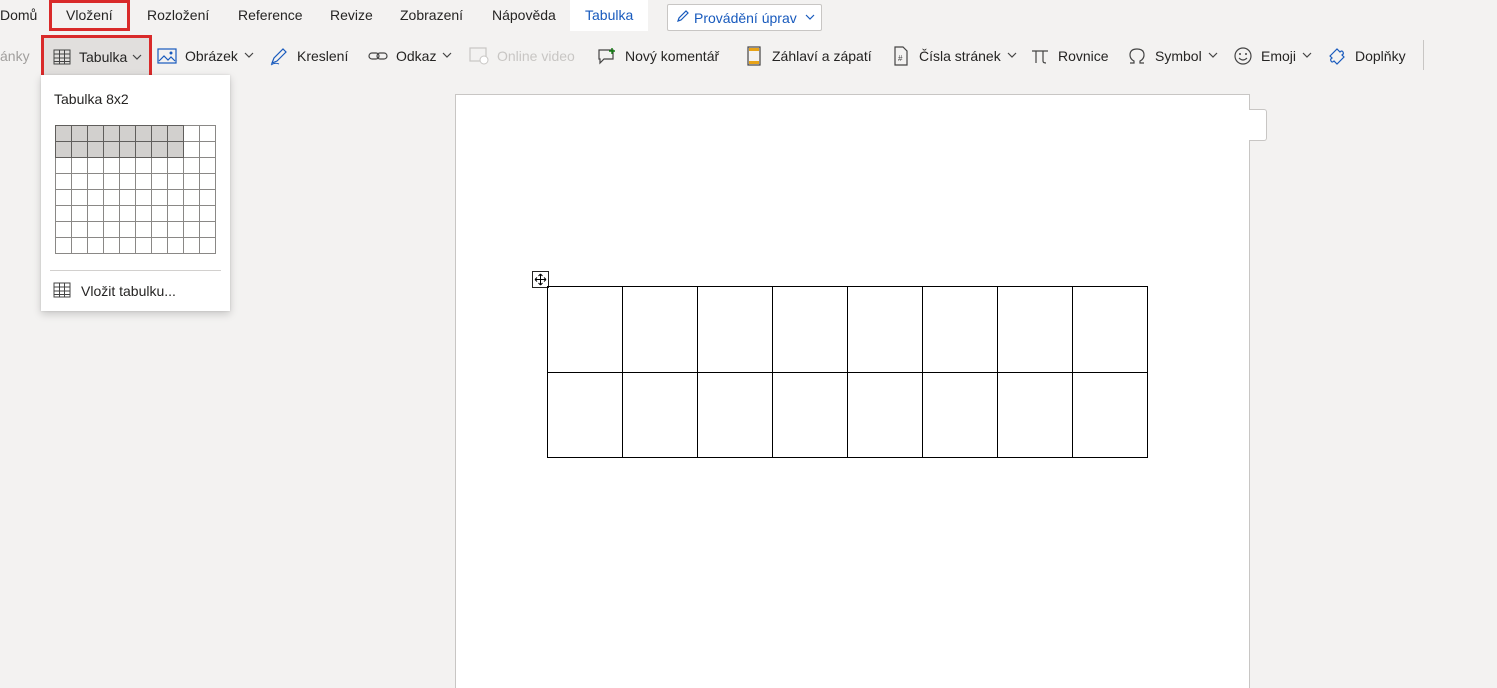 The image size is (1497, 688). Describe the element at coordinates (954, 55) in the screenshot. I see `page-numbers-button: # Čísla stránek` at that location.